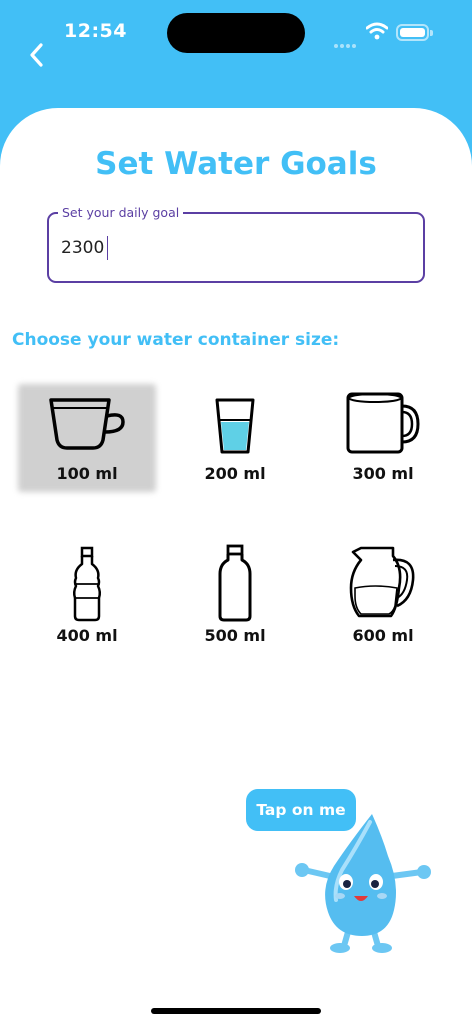  I want to click on container-label: 300 ml, so click(383, 473).